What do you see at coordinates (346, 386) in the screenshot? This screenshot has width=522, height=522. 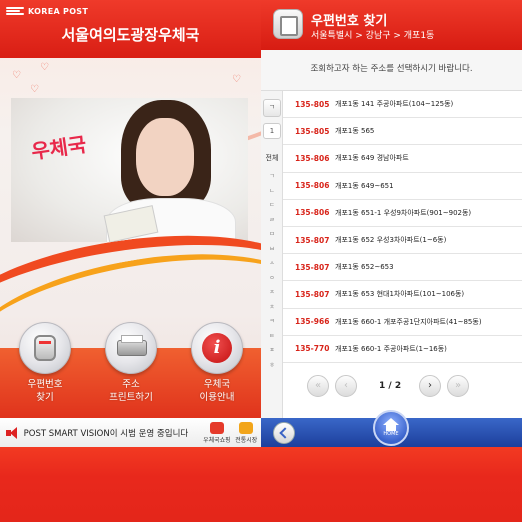 I see `prev-page-button: ‹` at bounding box center [346, 386].